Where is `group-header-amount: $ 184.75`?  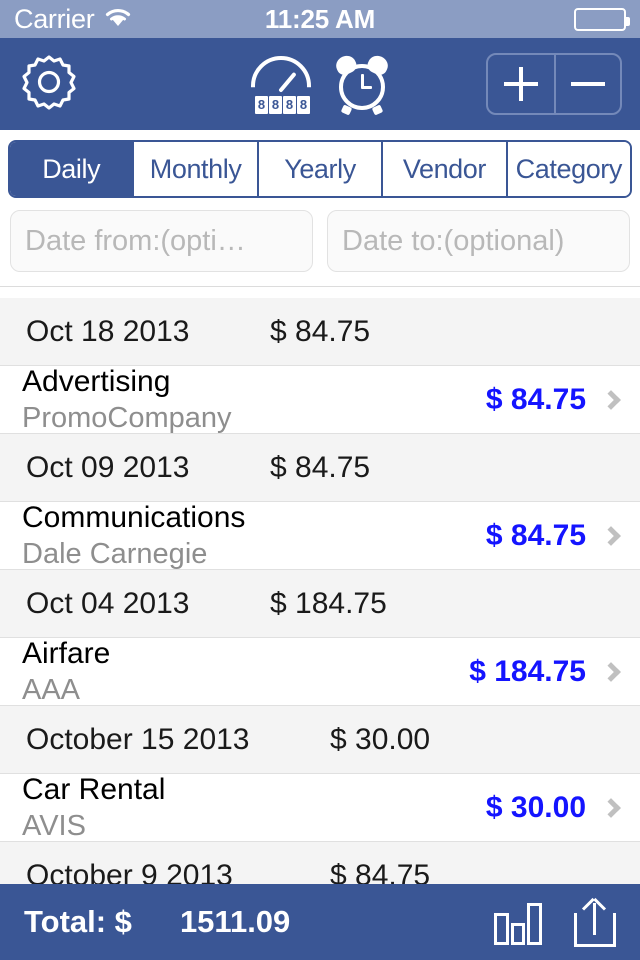
group-header-amount: $ 184.75 is located at coordinates (328, 603).